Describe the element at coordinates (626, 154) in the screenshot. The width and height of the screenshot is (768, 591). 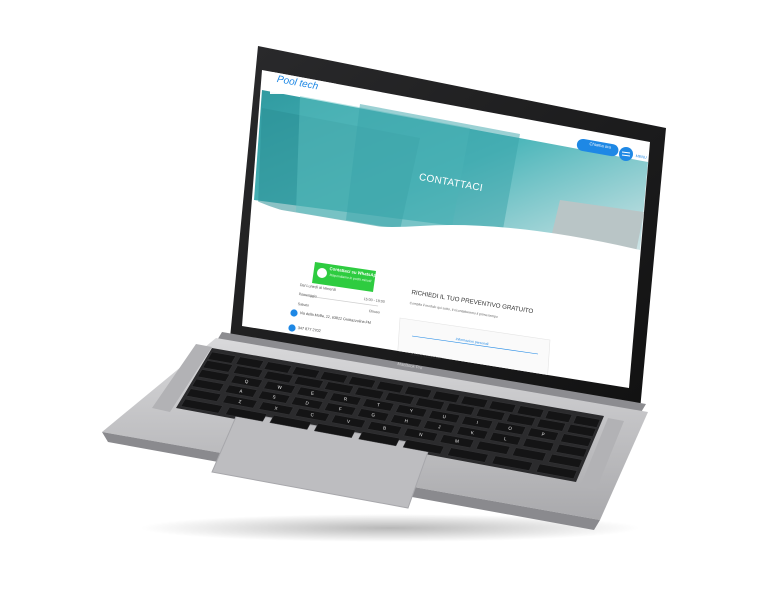
I see `menu-icon` at that location.